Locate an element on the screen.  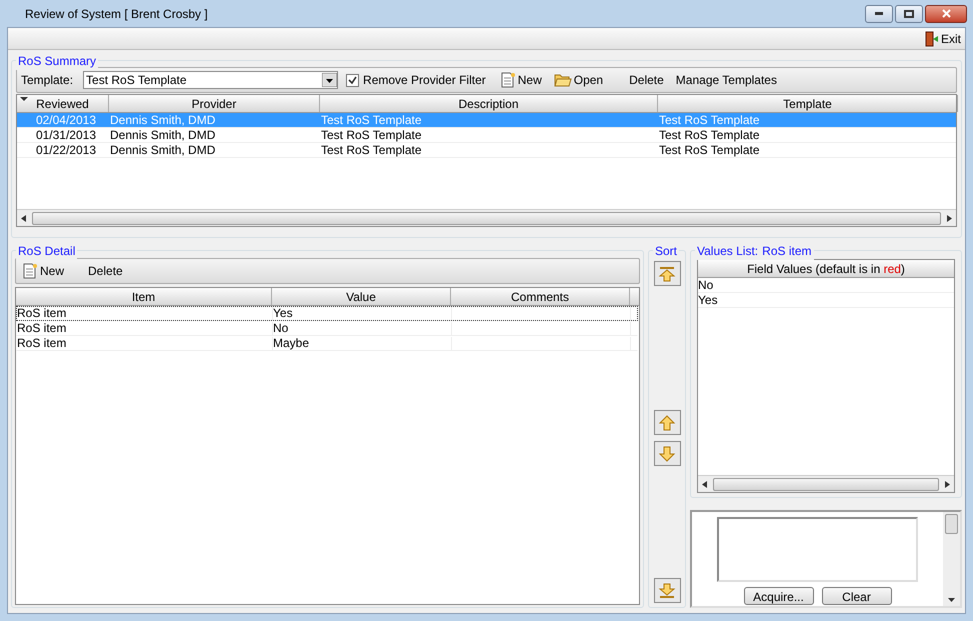
list-item: Yes is located at coordinates (826, 300).